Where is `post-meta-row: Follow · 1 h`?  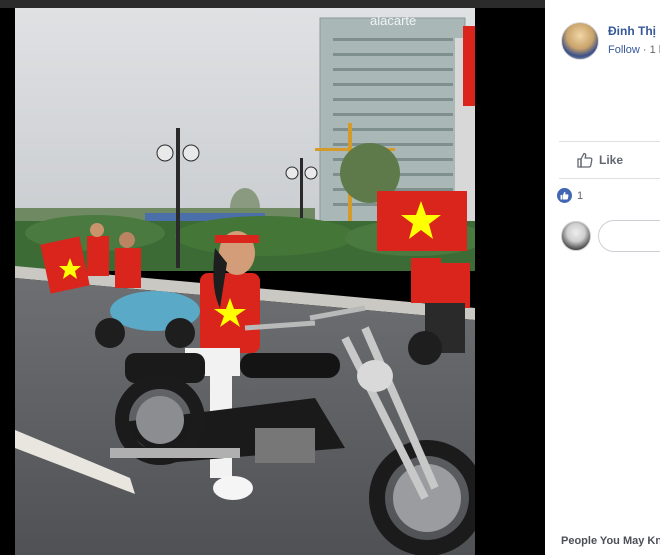
post-meta-row: Follow · 1 h is located at coordinates (634, 50).